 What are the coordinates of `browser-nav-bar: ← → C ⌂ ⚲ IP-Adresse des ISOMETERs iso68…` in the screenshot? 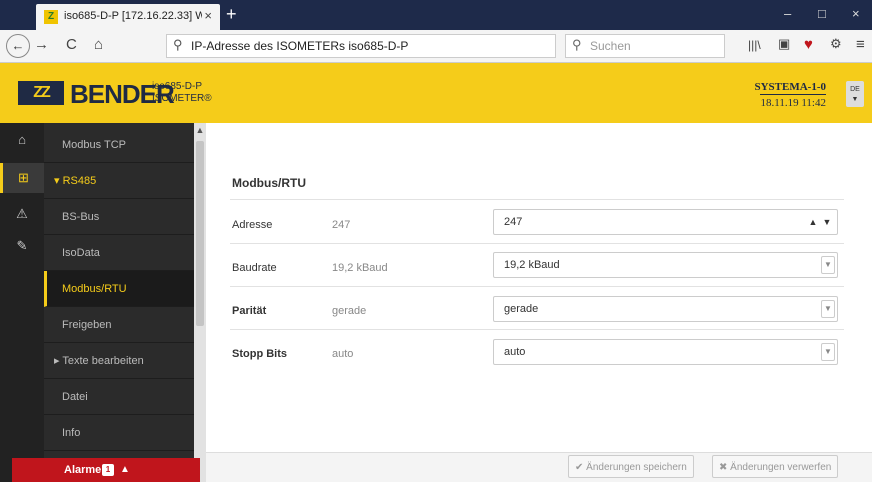 It's located at (436, 46).